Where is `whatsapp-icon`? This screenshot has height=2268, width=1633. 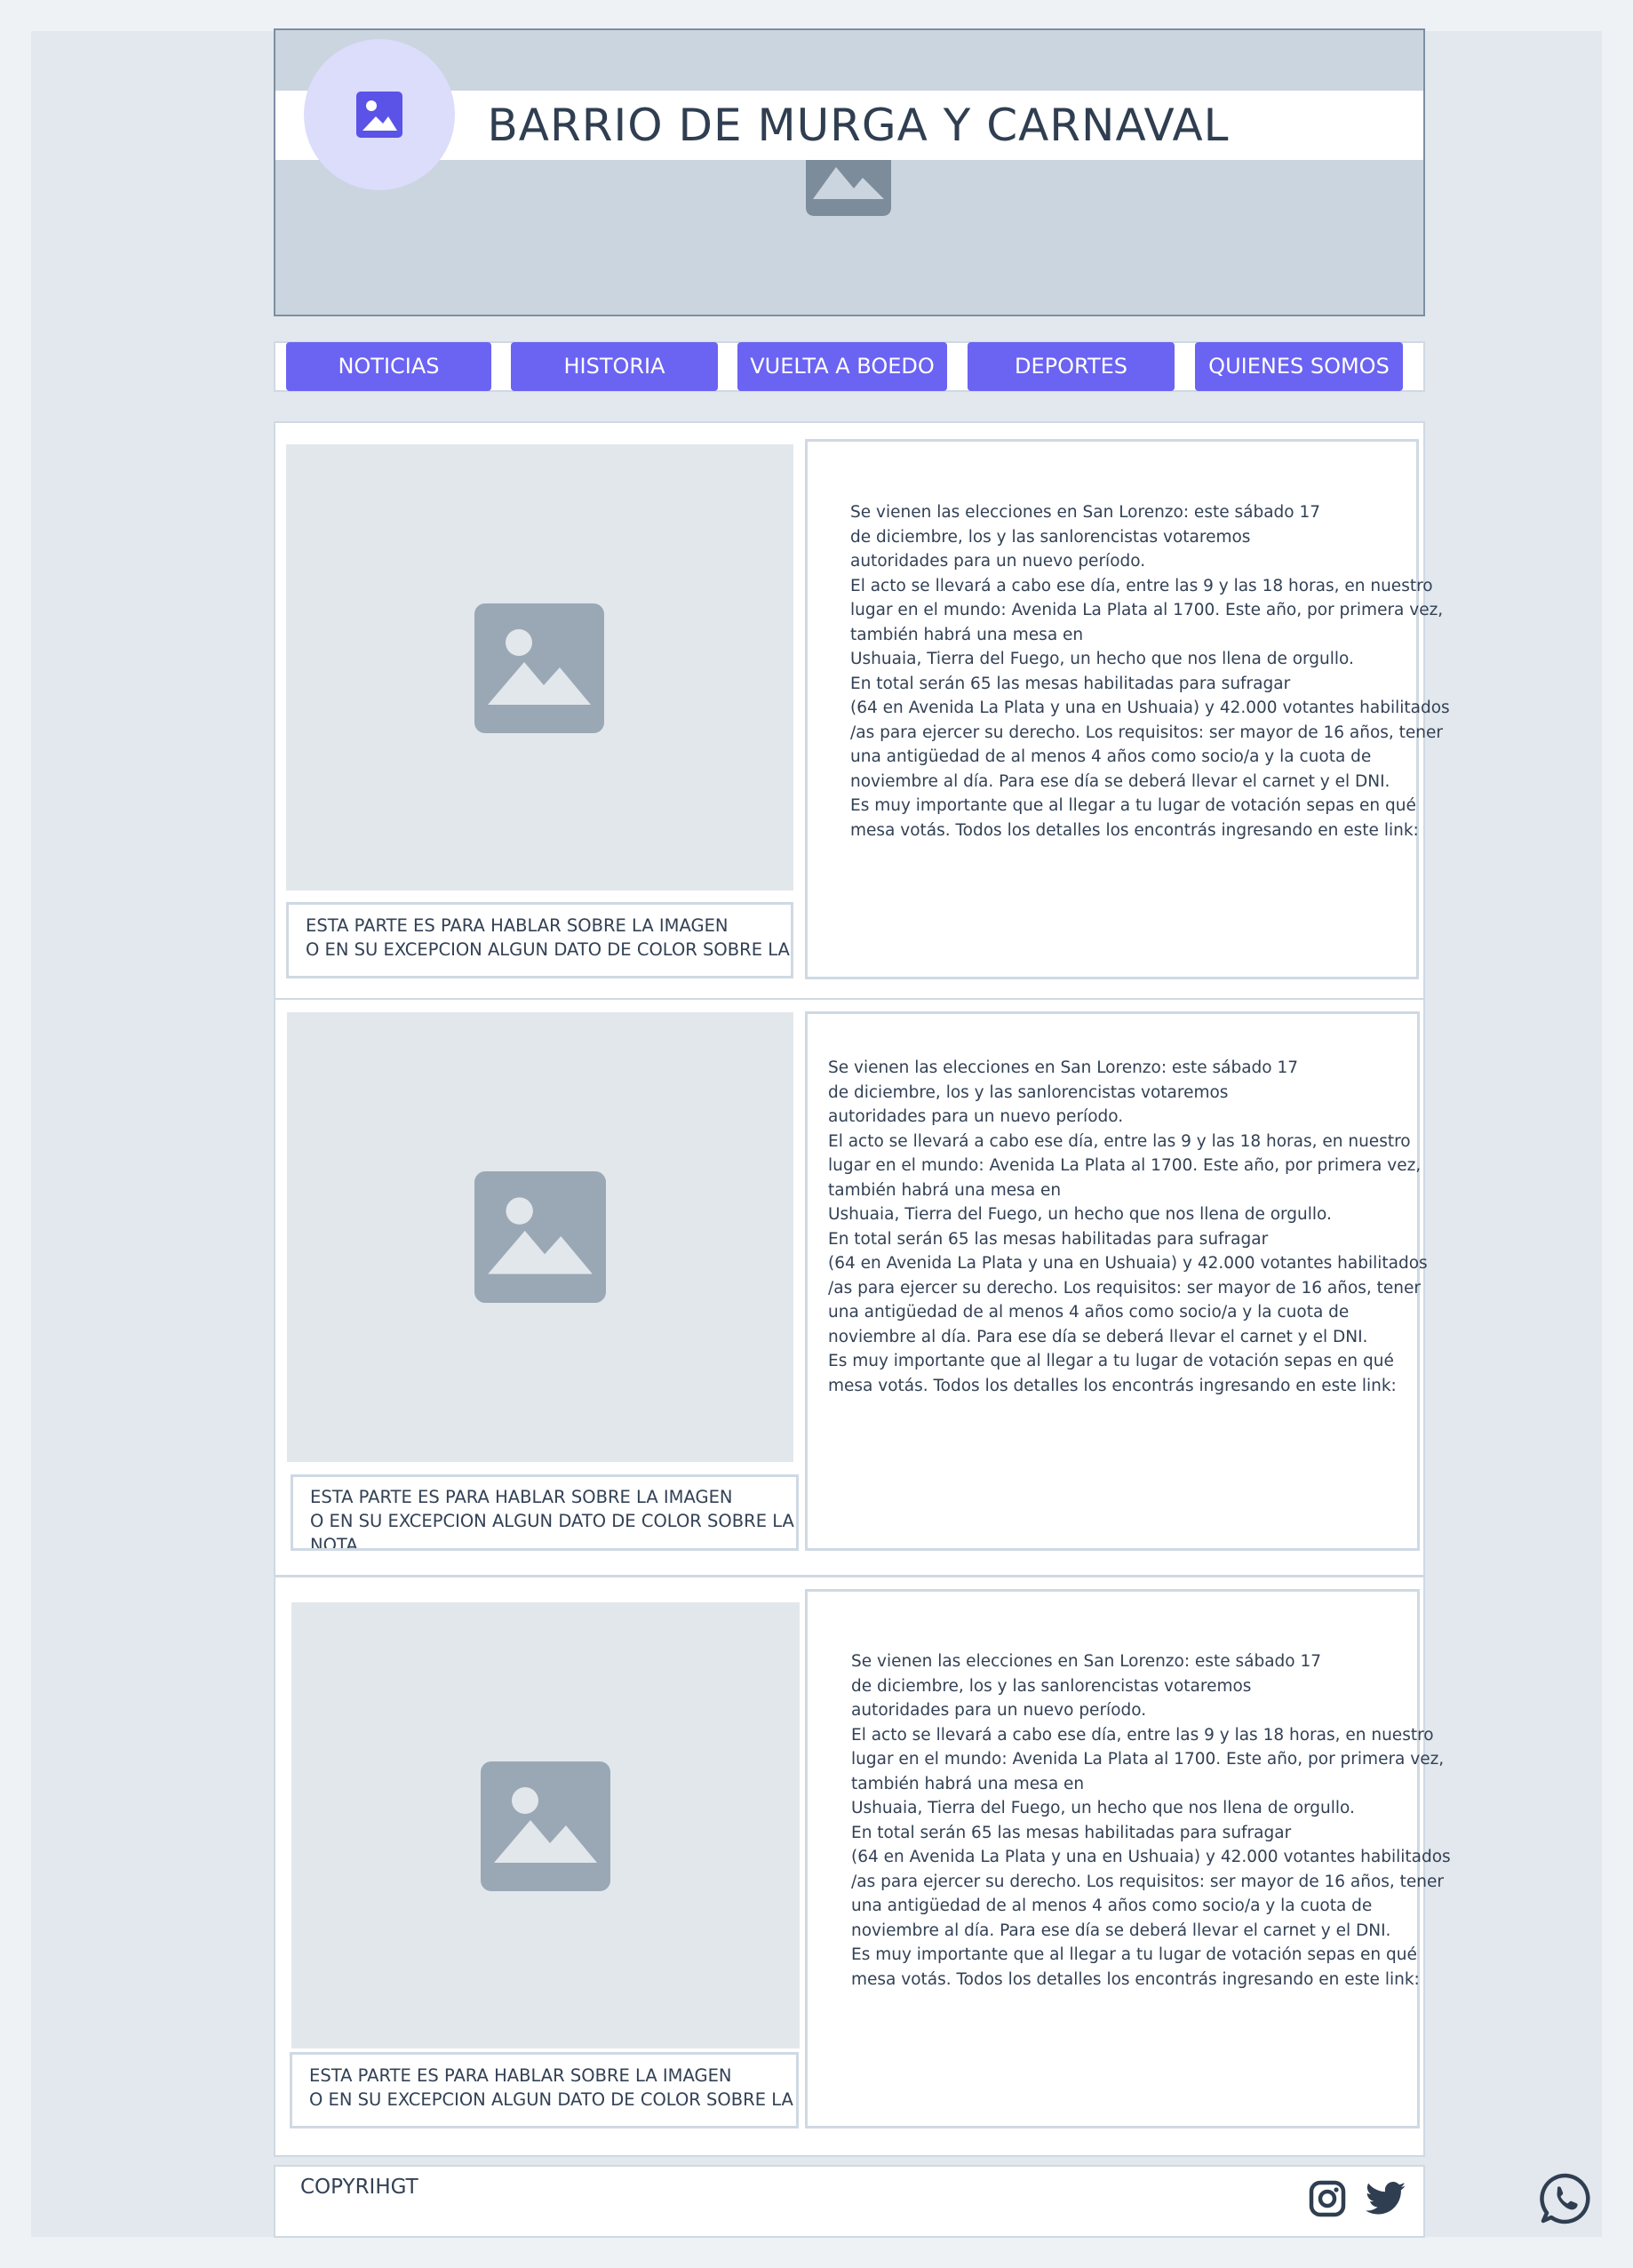 whatsapp-icon is located at coordinates (1566, 2198).